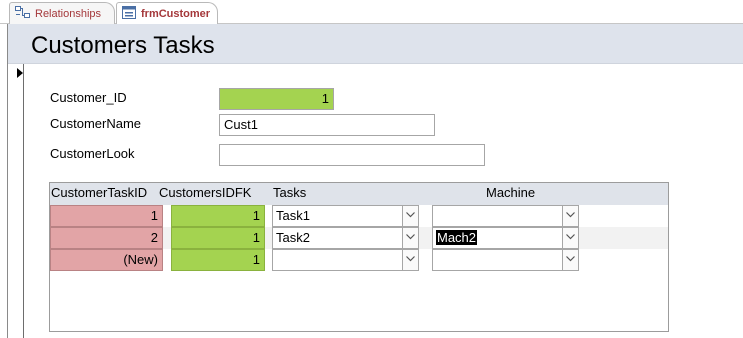  Describe the element at coordinates (176, 14) in the screenshot. I see `tab-label: frmCustomer` at that location.